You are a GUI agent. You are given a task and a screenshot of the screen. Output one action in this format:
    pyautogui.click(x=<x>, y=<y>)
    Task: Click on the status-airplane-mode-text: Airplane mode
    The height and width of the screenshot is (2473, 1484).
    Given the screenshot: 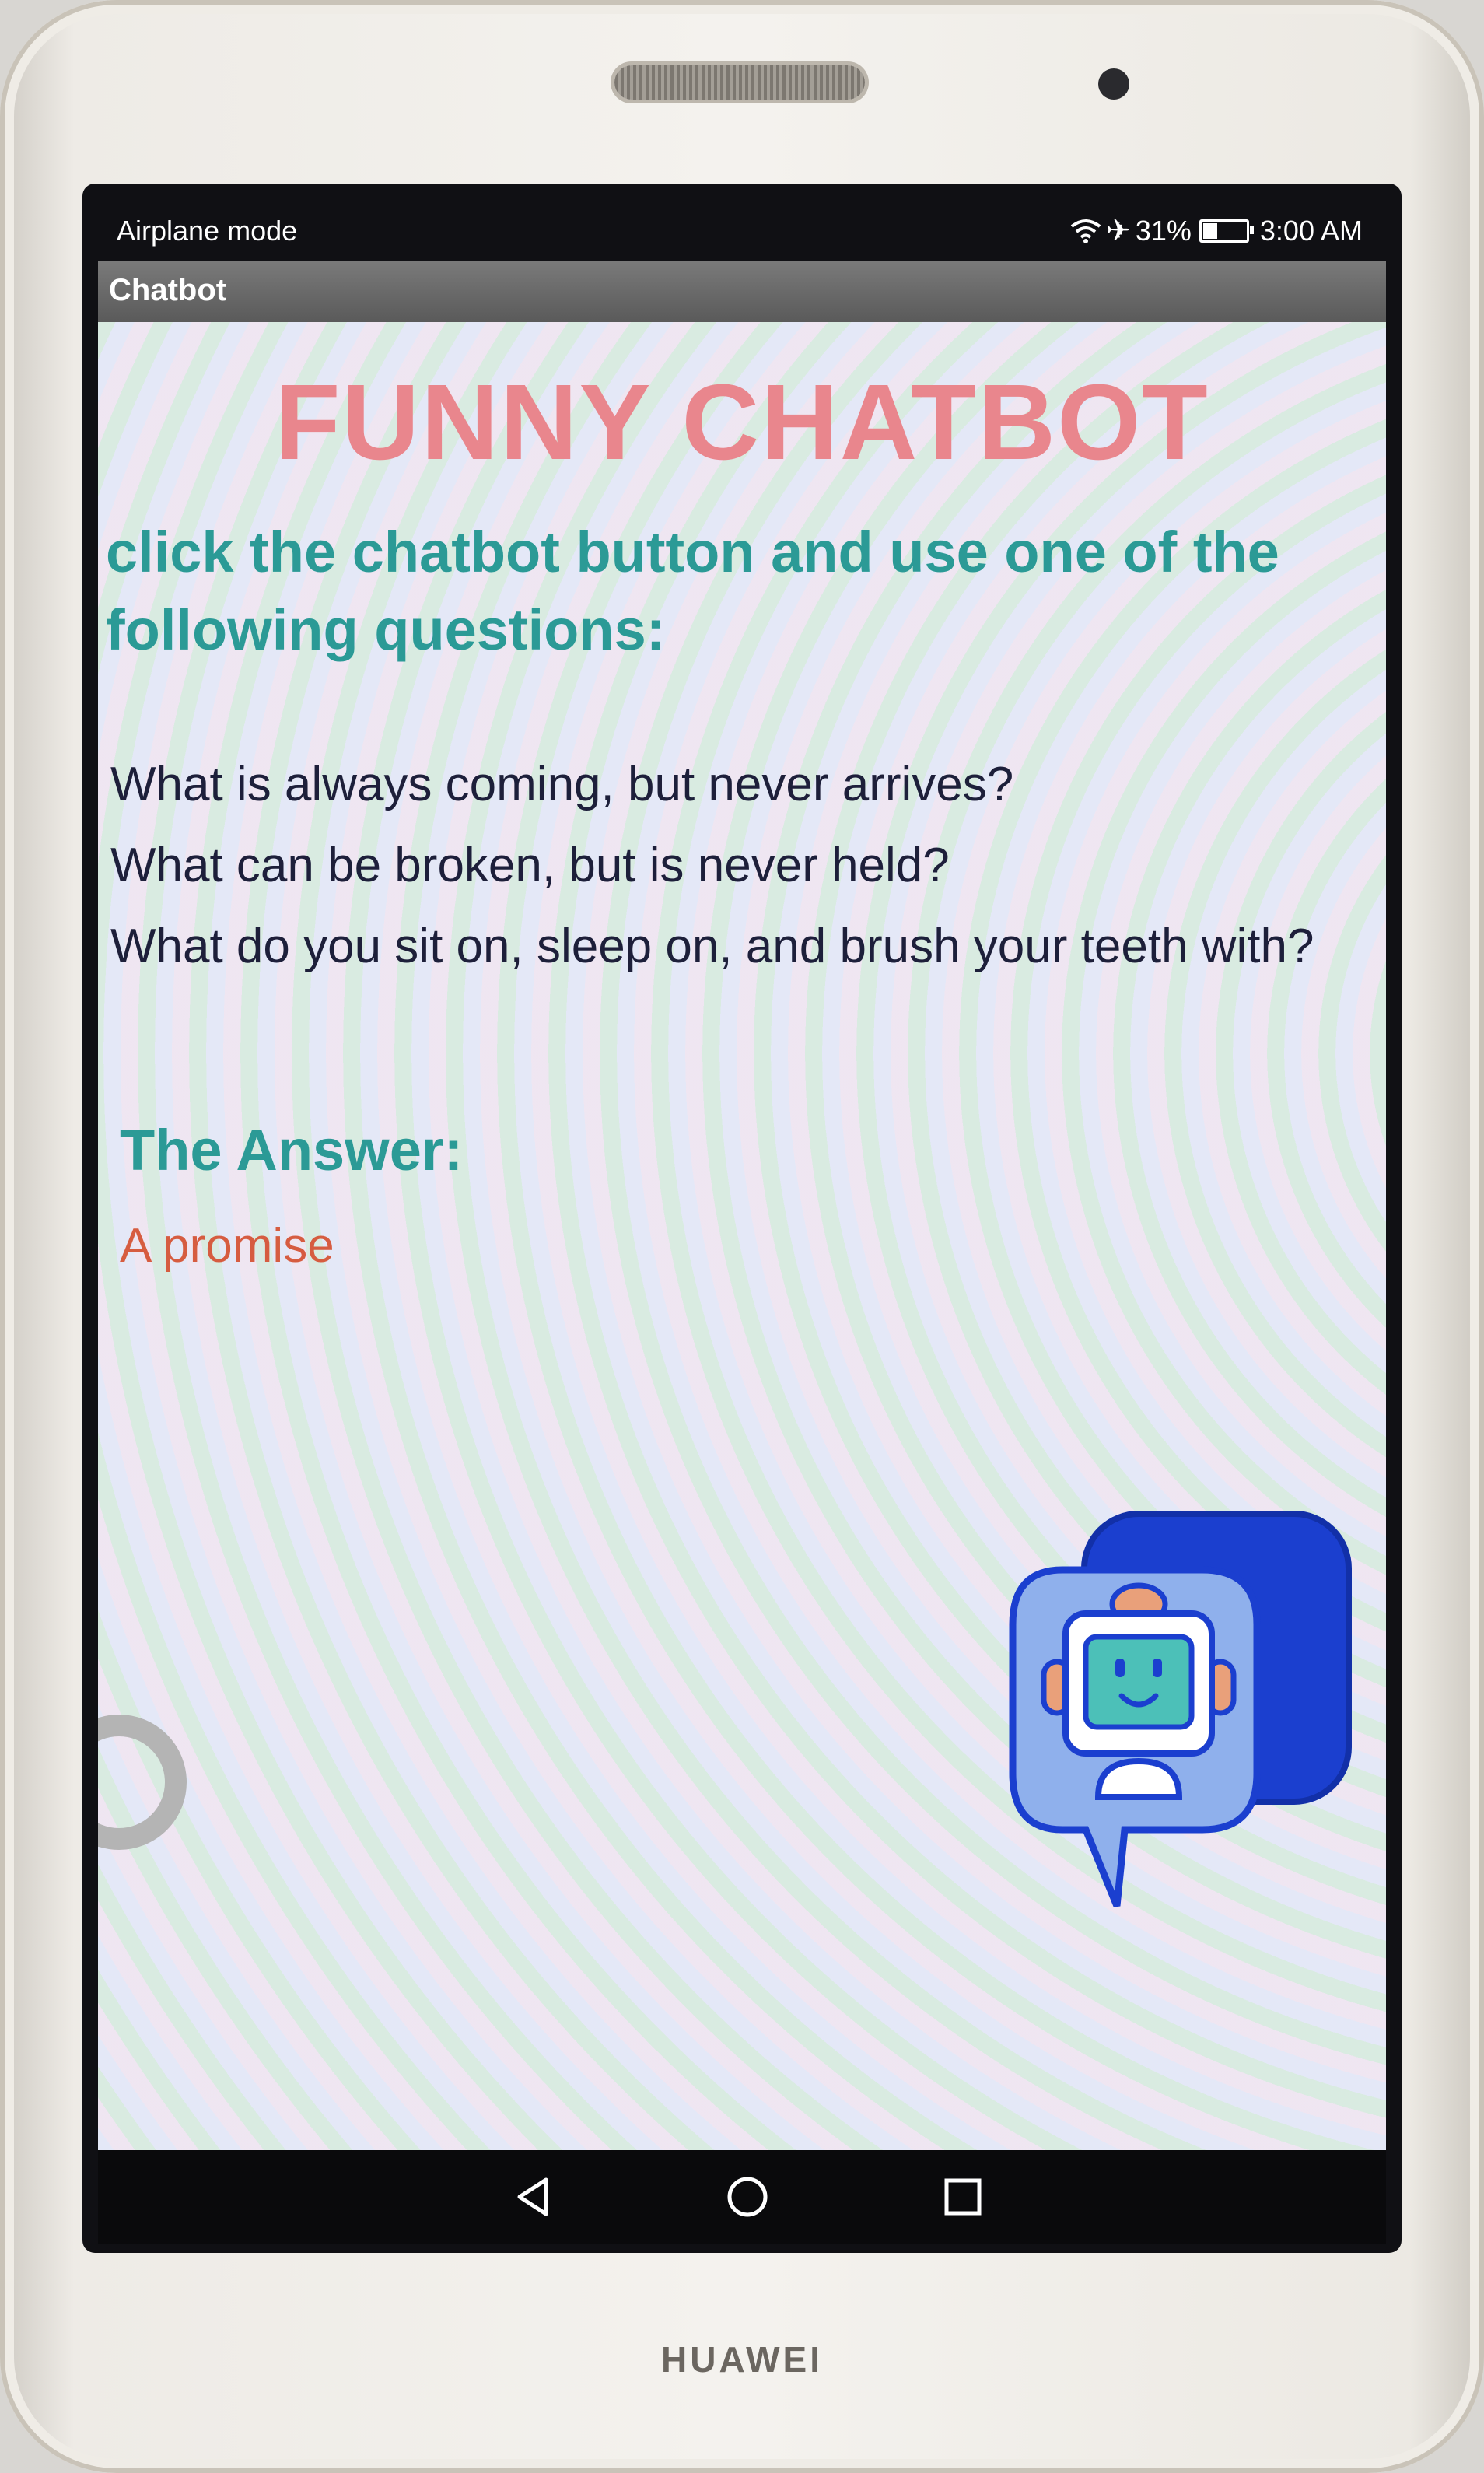 What is the action you would take?
    pyautogui.click(x=207, y=231)
    